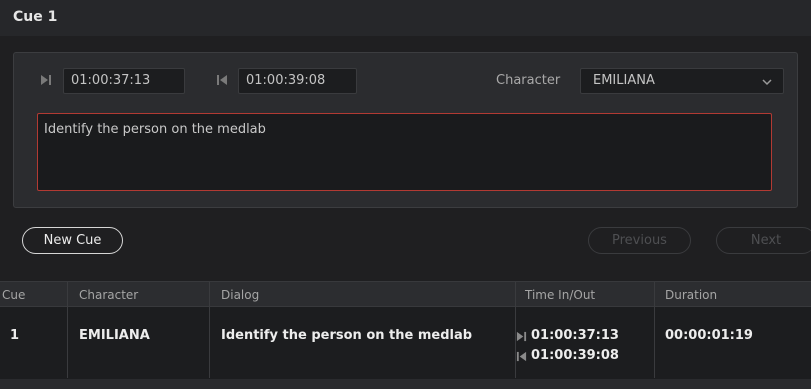 The width and height of the screenshot is (811, 389). Describe the element at coordinates (763, 240) in the screenshot. I see `next-button: Next` at that location.